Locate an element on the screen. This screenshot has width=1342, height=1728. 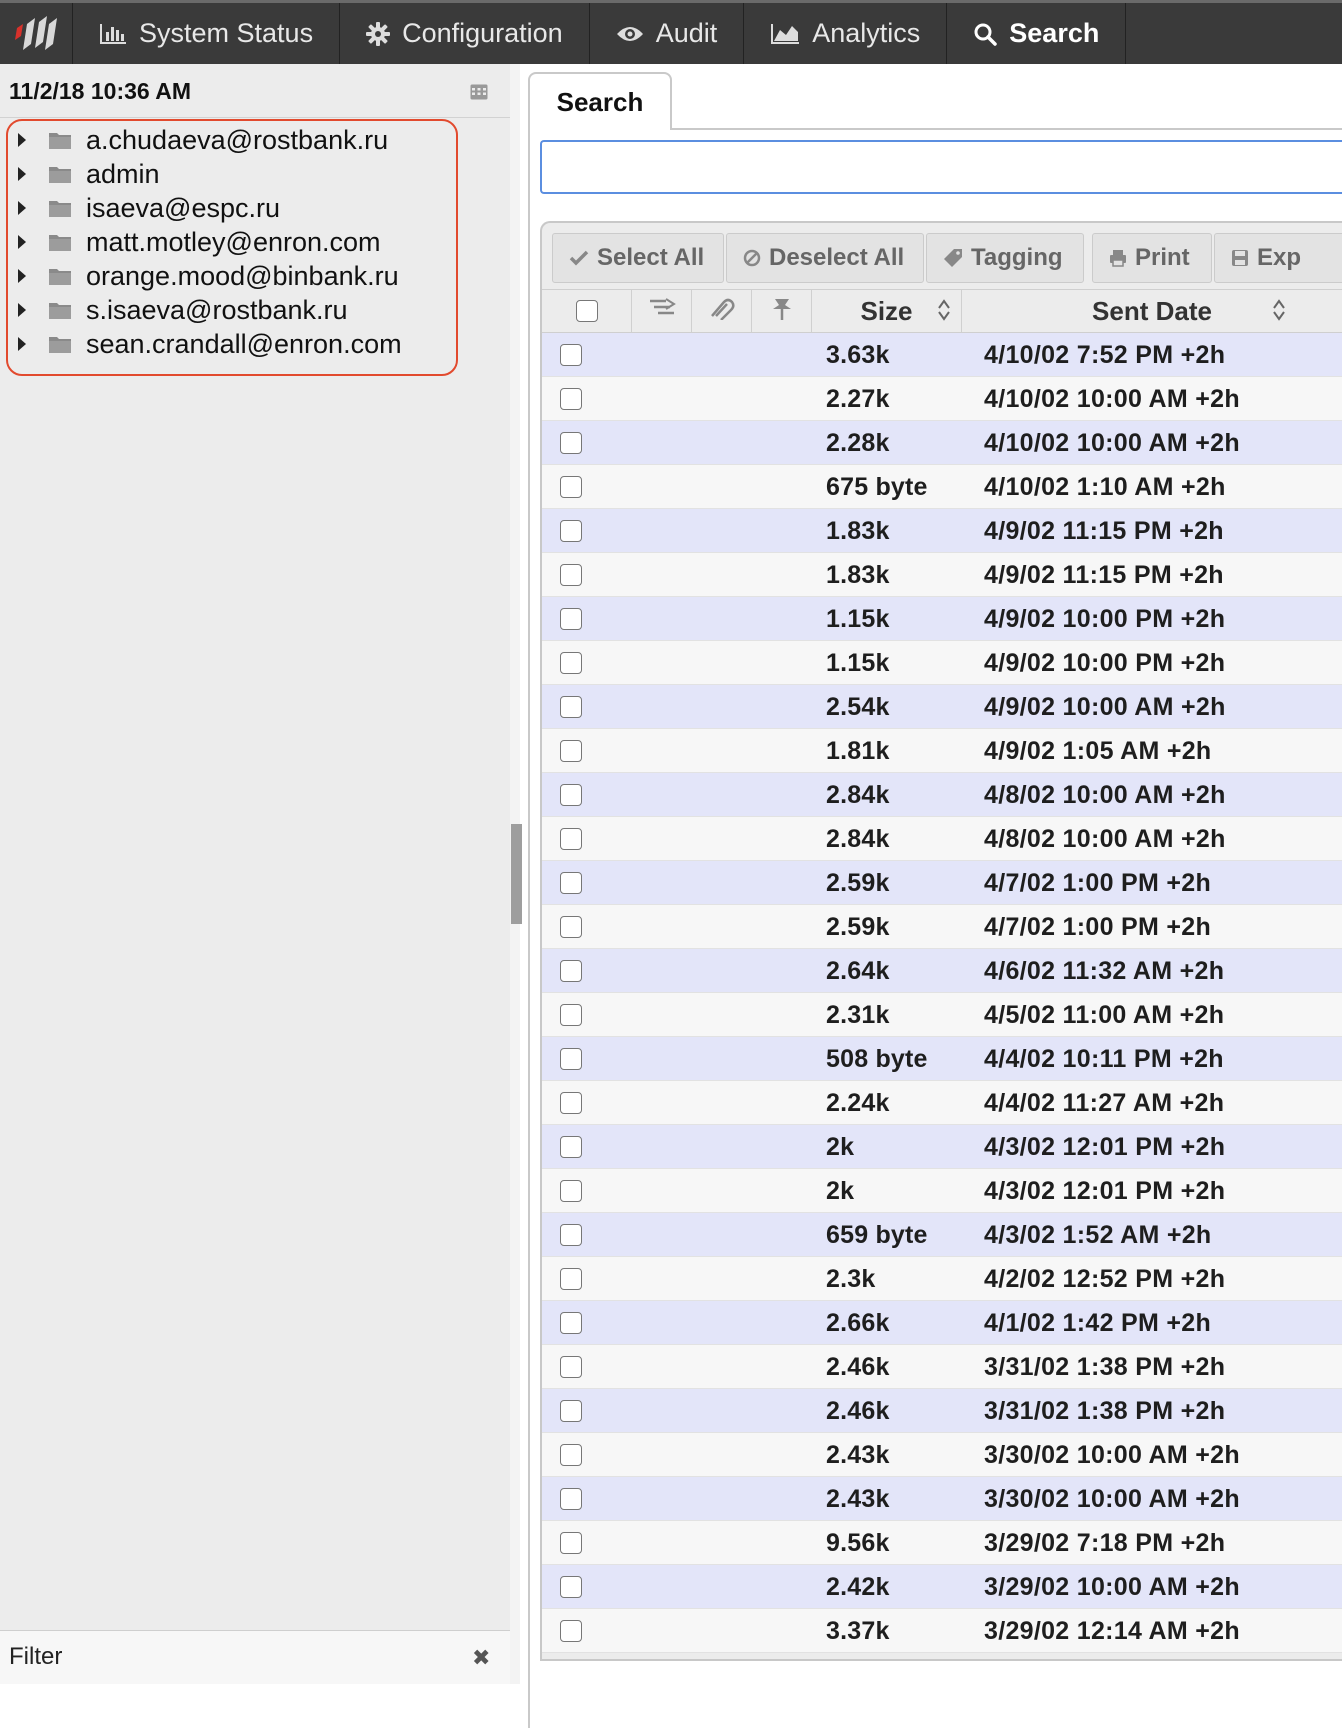
table-row: 1.81k 4/9/02 1:05 AM +2h is located at coordinates (942, 751).